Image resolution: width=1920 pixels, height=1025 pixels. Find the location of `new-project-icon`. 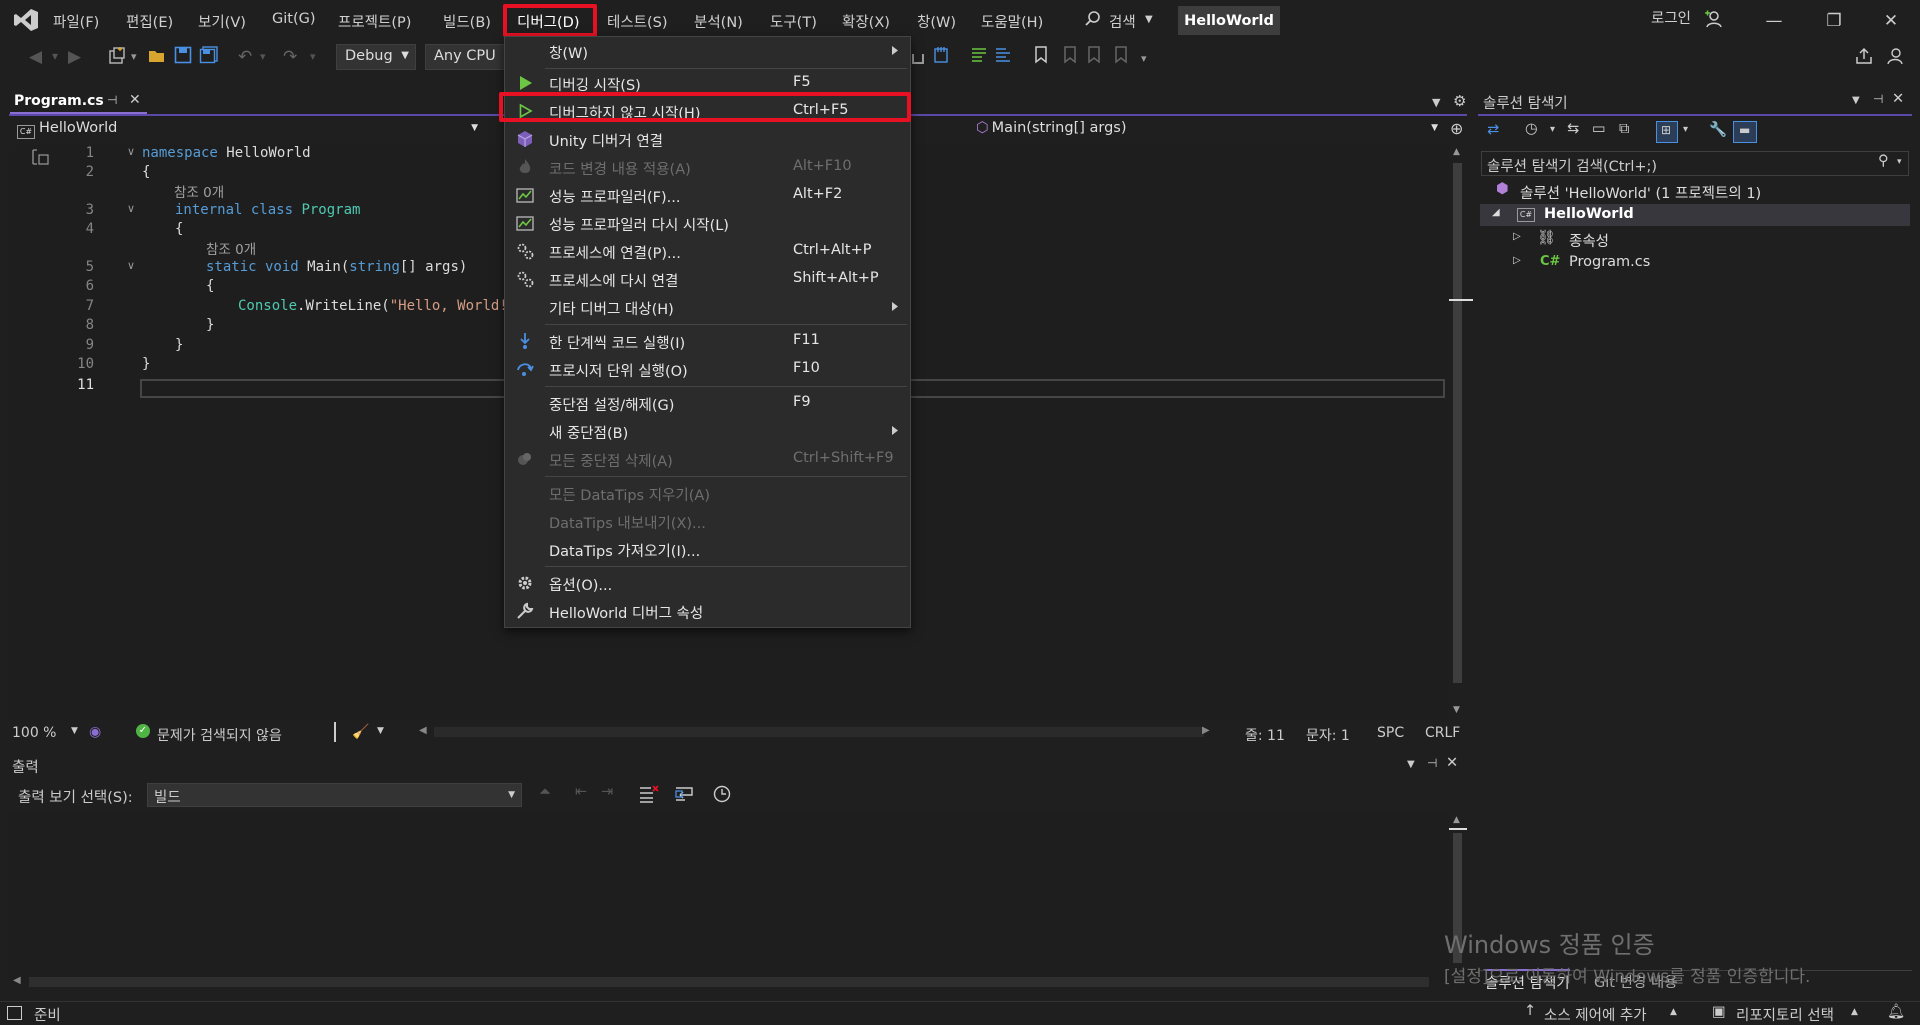

new-project-icon is located at coordinates (117, 56).